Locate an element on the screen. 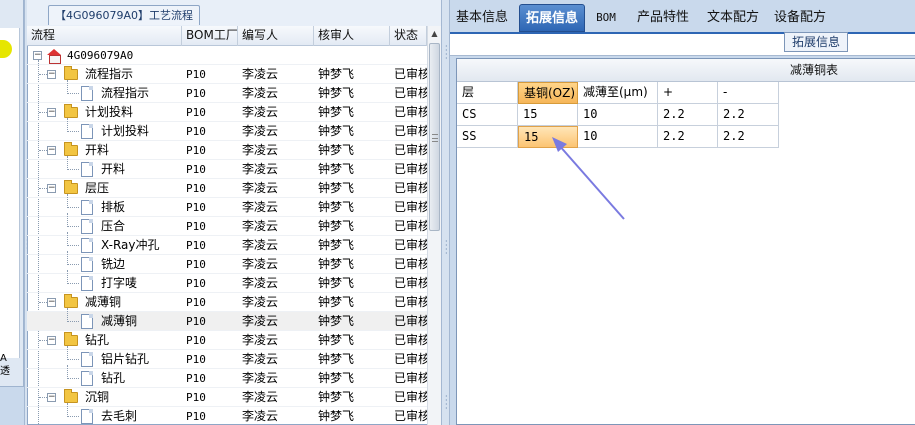 Image resolution: width=915 pixels, height=425 pixels. tree-node: 打字唛 is located at coordinates (104, 281).